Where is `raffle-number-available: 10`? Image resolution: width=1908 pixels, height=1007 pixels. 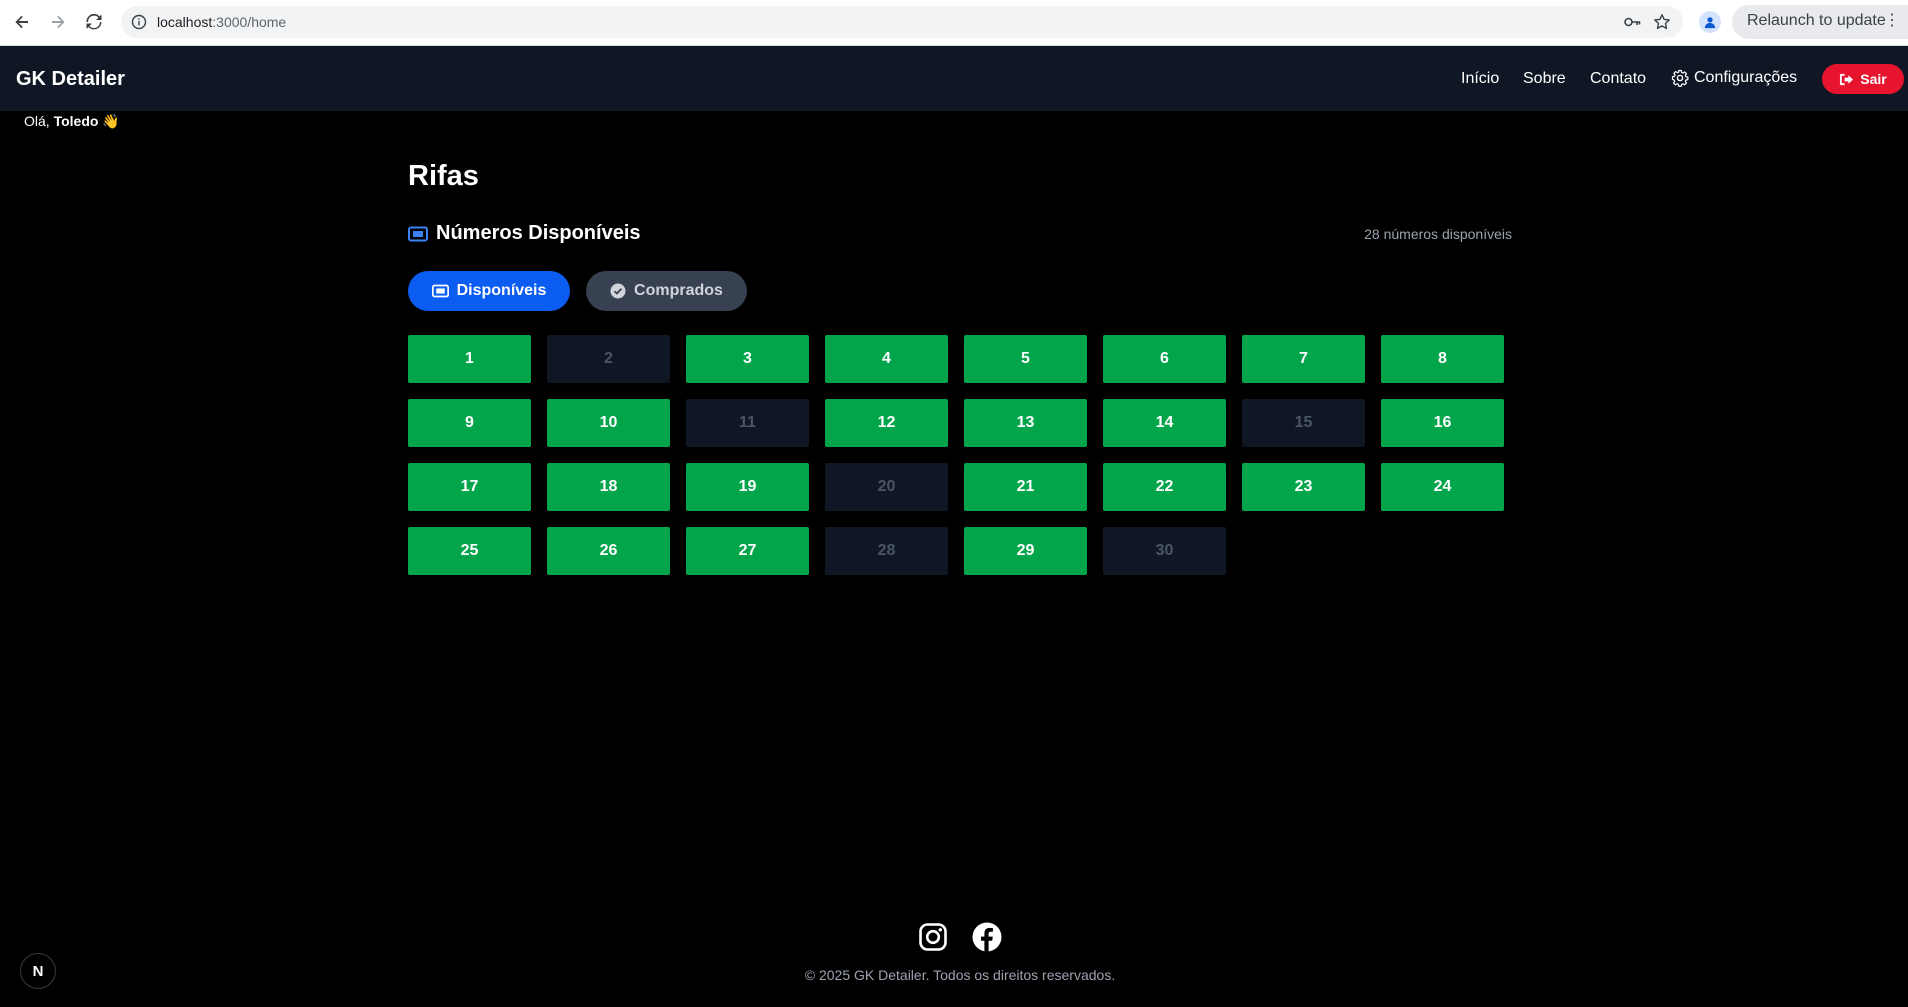 raffle-number-available: 10 is located at coordinates (608, 423).